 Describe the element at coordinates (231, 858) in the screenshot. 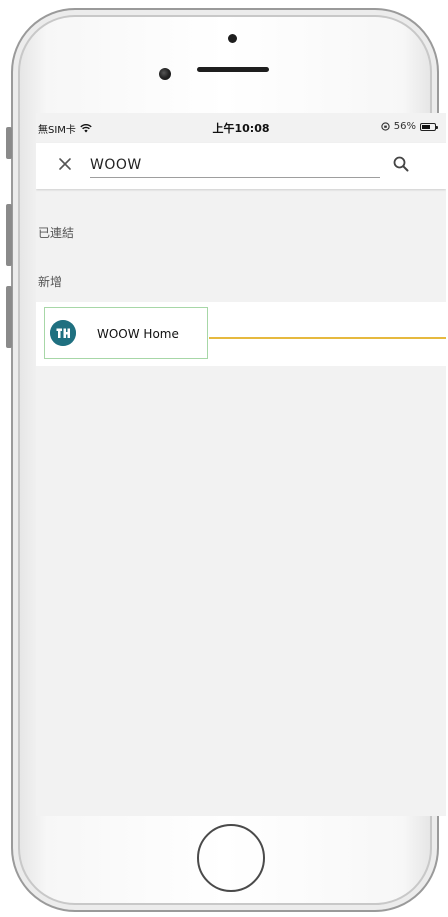

I see `home-button` at that location.